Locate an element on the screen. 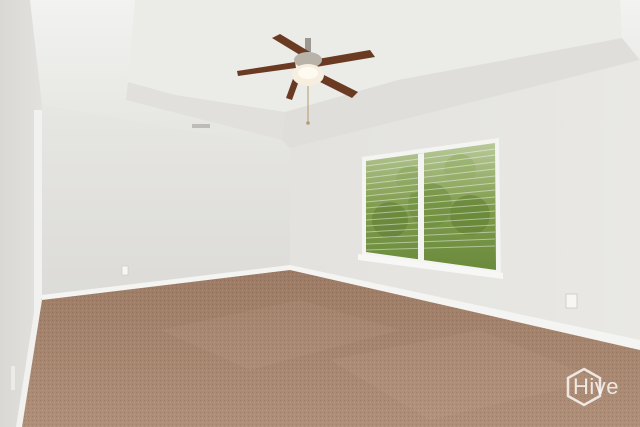 The width and height of the screenshot is (640, 427). hive-watermark: Hive is located at coordinates (596, 387).